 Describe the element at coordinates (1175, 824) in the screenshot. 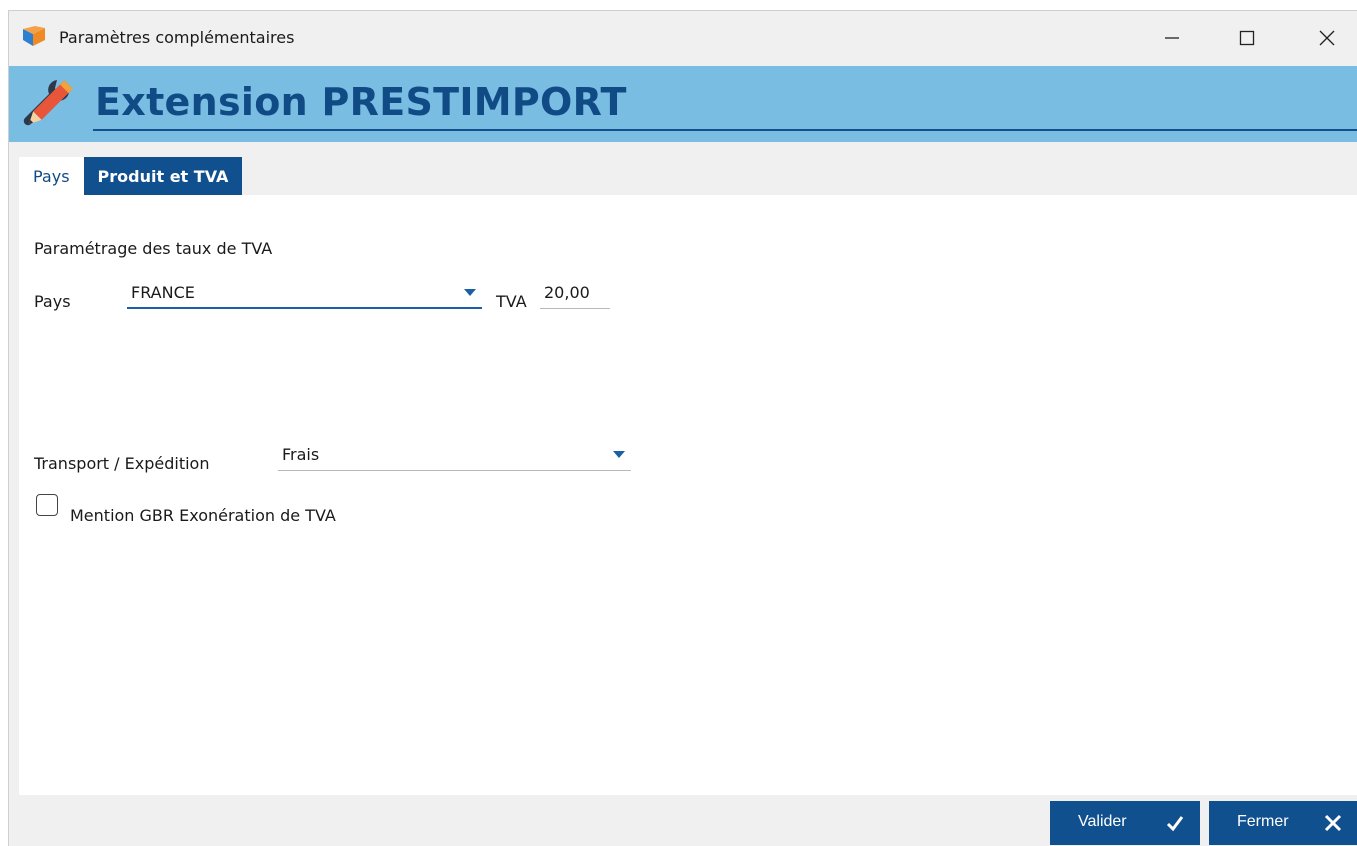

I see `check-icon` at that location.